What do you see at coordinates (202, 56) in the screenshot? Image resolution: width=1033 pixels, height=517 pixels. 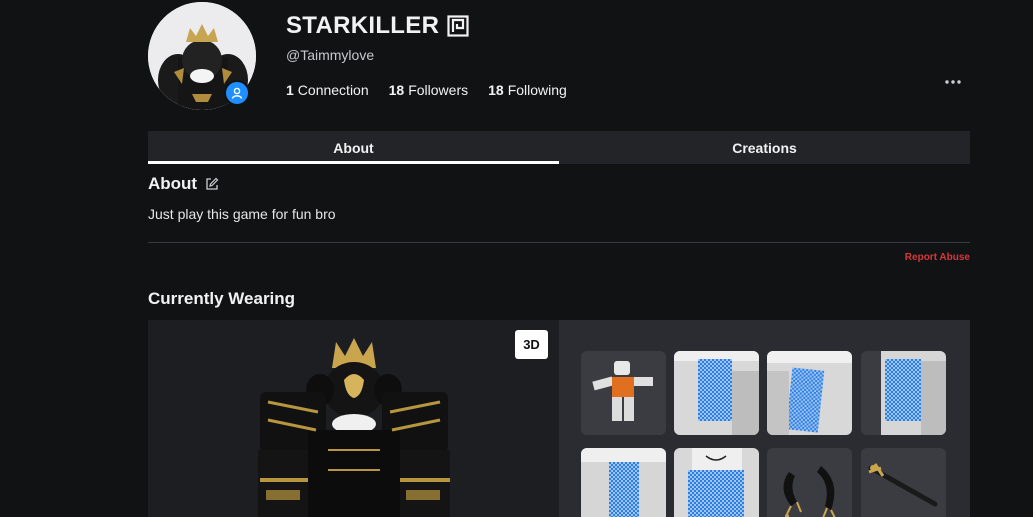 I see `avatar` at bounding box center [202, 56].